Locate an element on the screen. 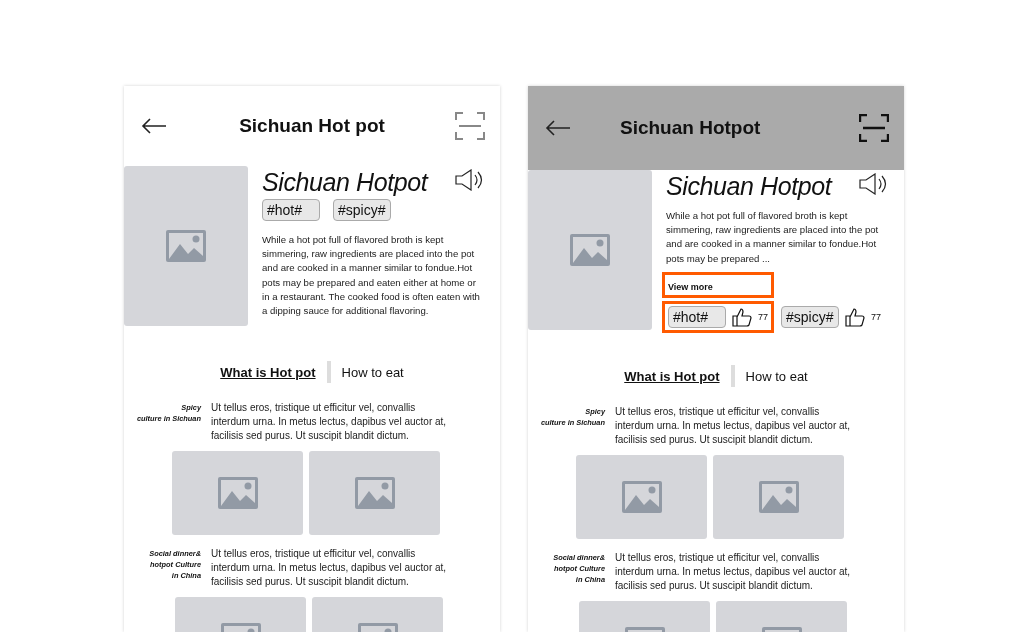 The image size is (1028, 632). view-more-link: View more is located at coordinates (718, 286).